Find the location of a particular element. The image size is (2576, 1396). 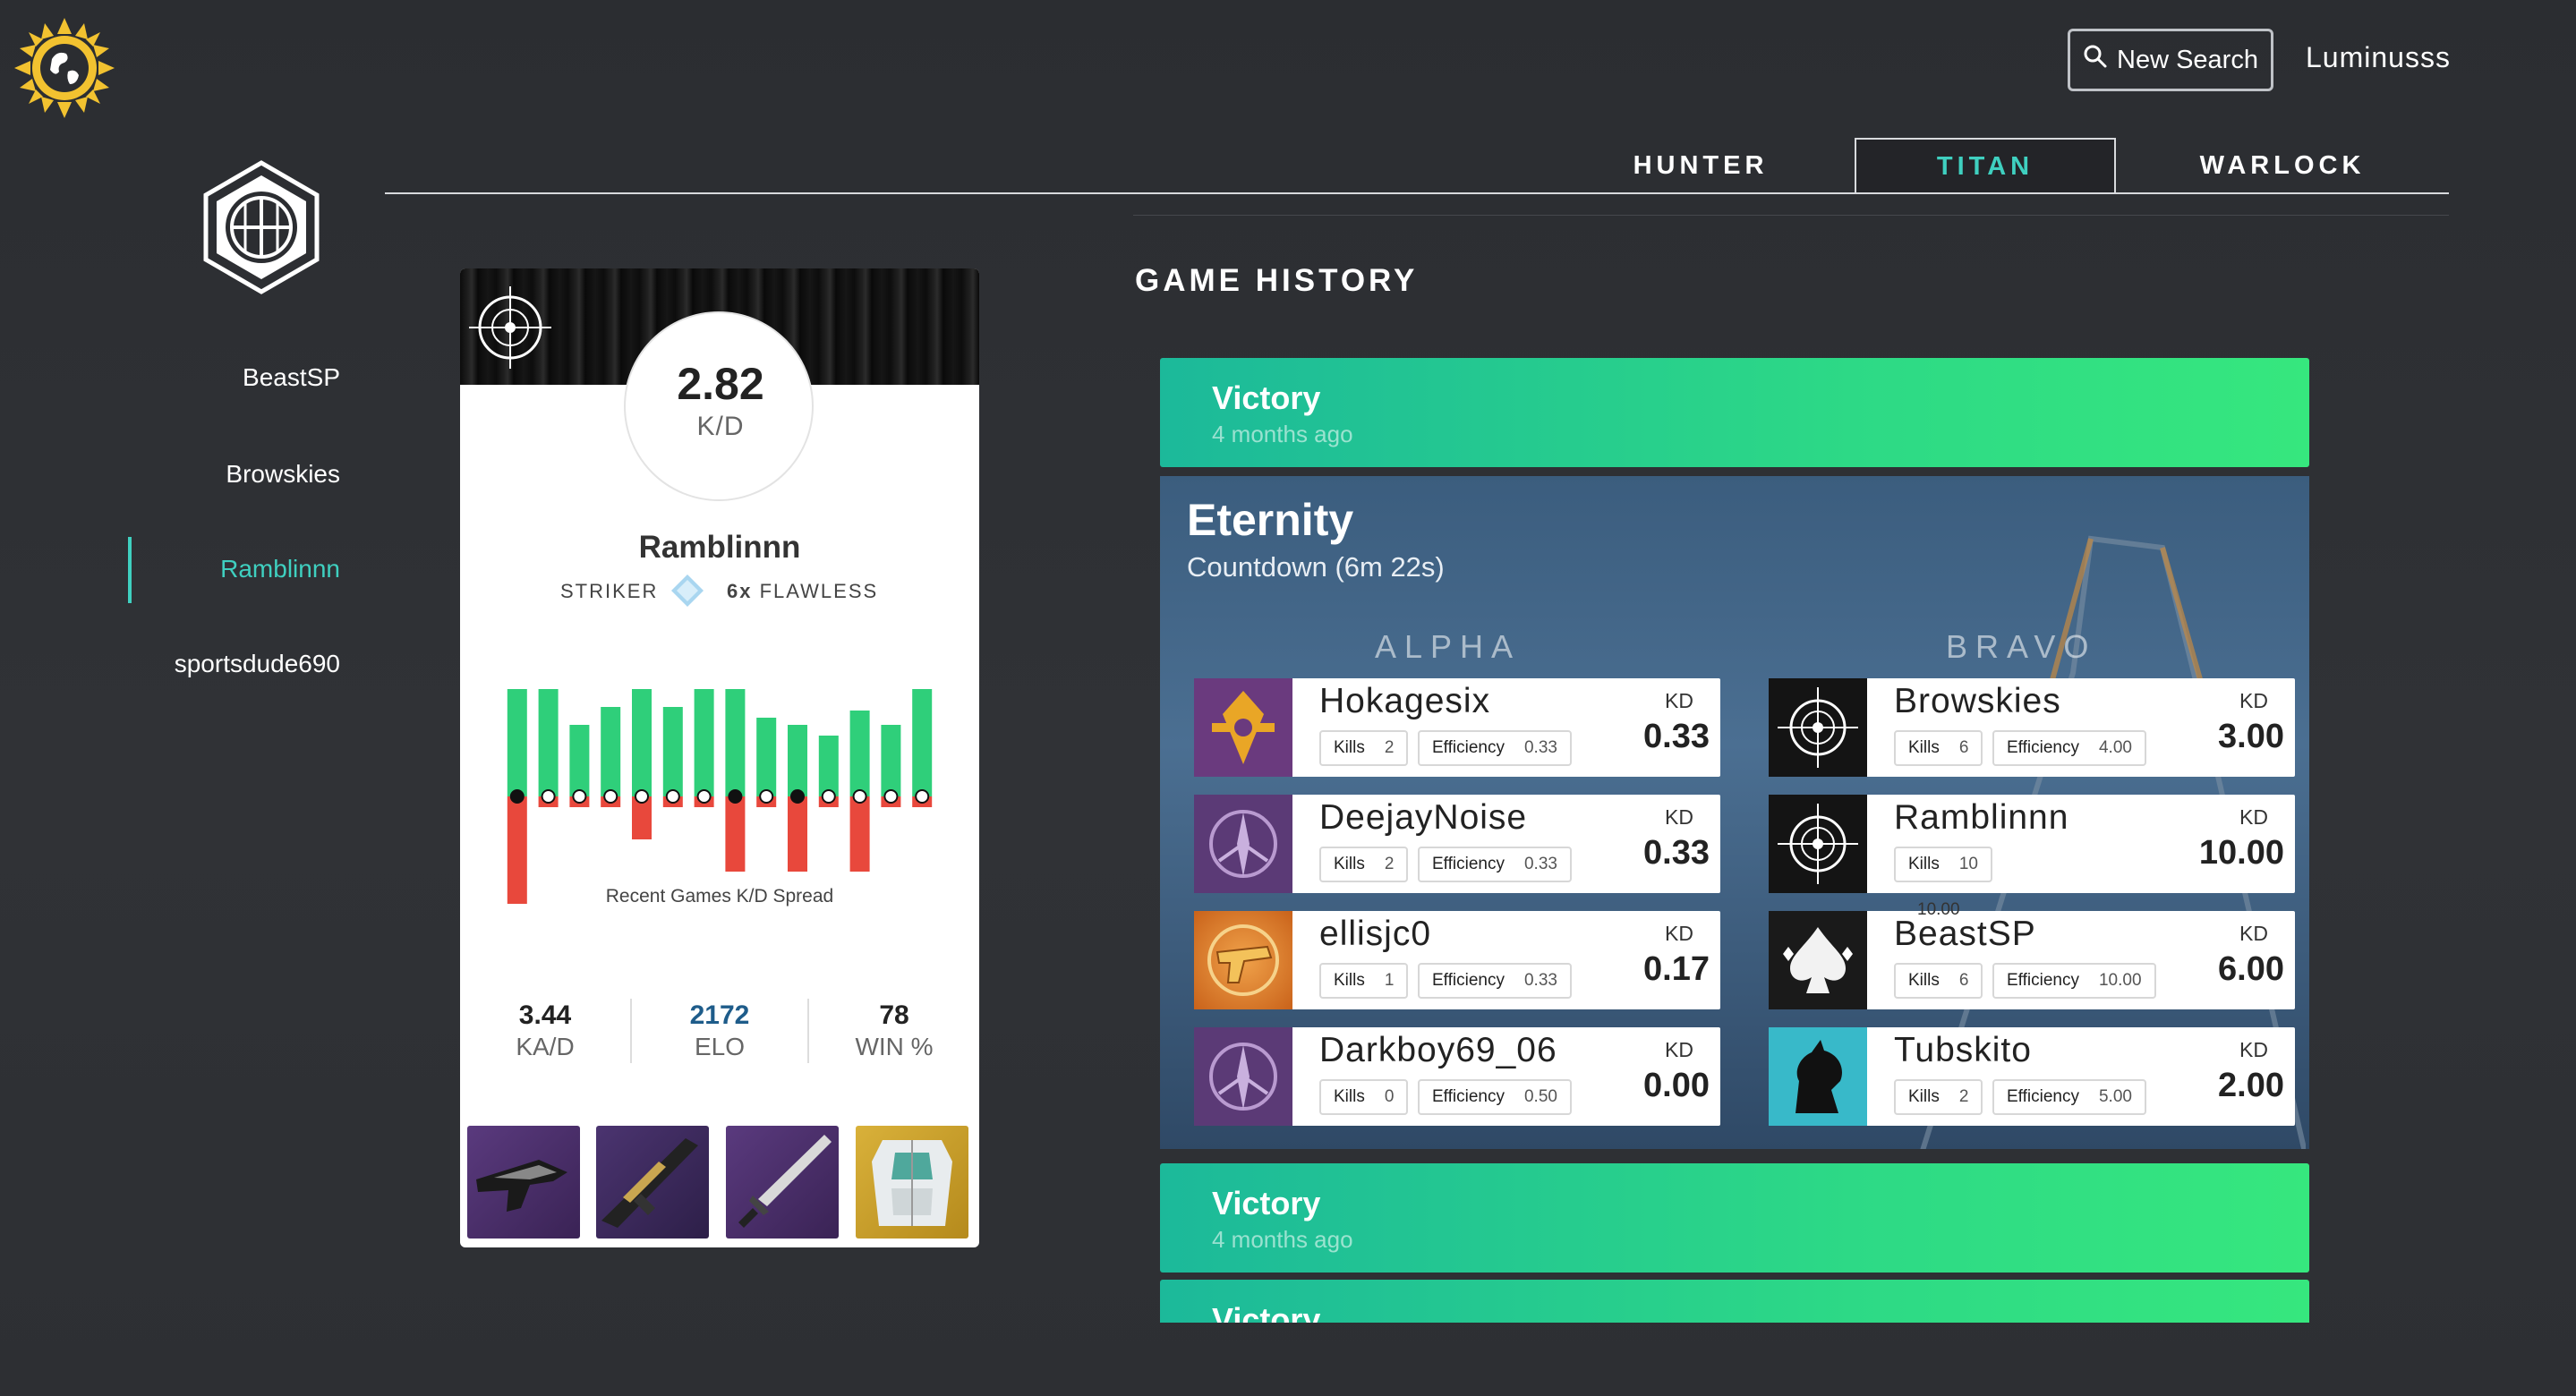

flawless-count: 6x FLAWLESS is located at coordinates (803, 591).